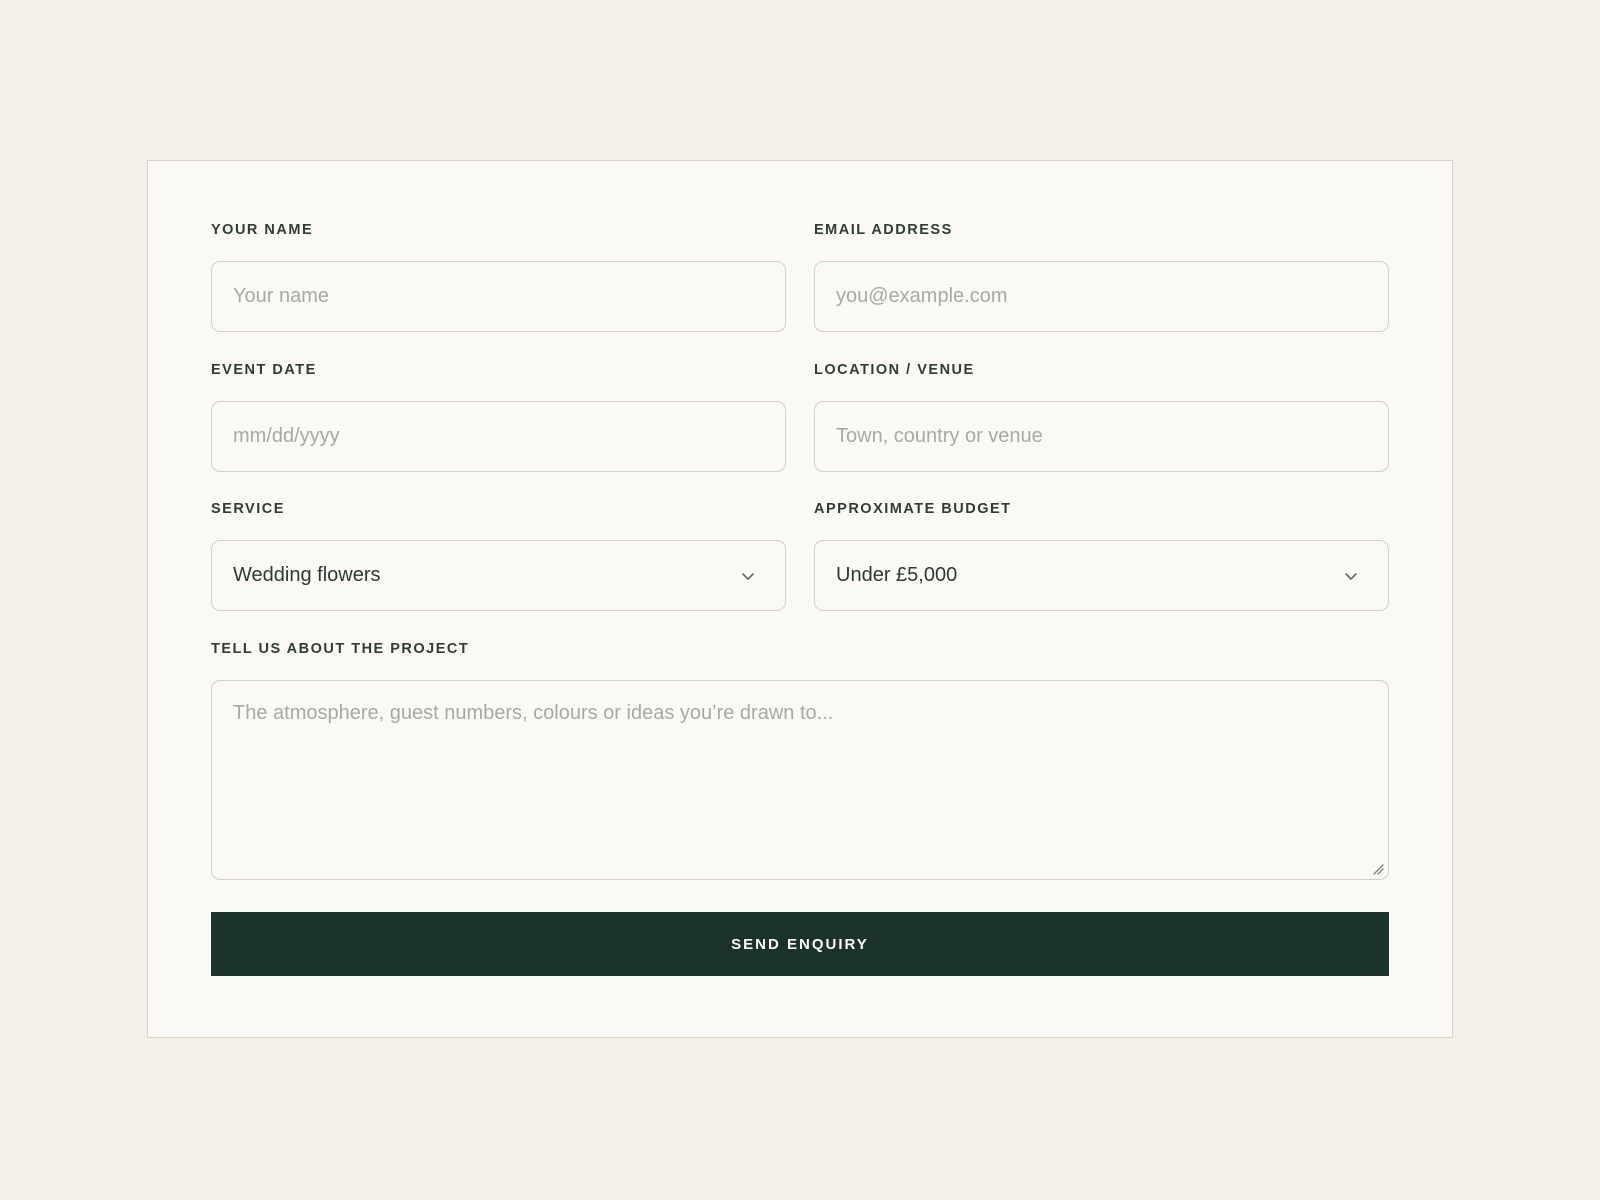 The width and height of the screenshot is (1600, 1200). I want to click on service-field-group: SERVICE Wedding flowers, so click(498, 556).